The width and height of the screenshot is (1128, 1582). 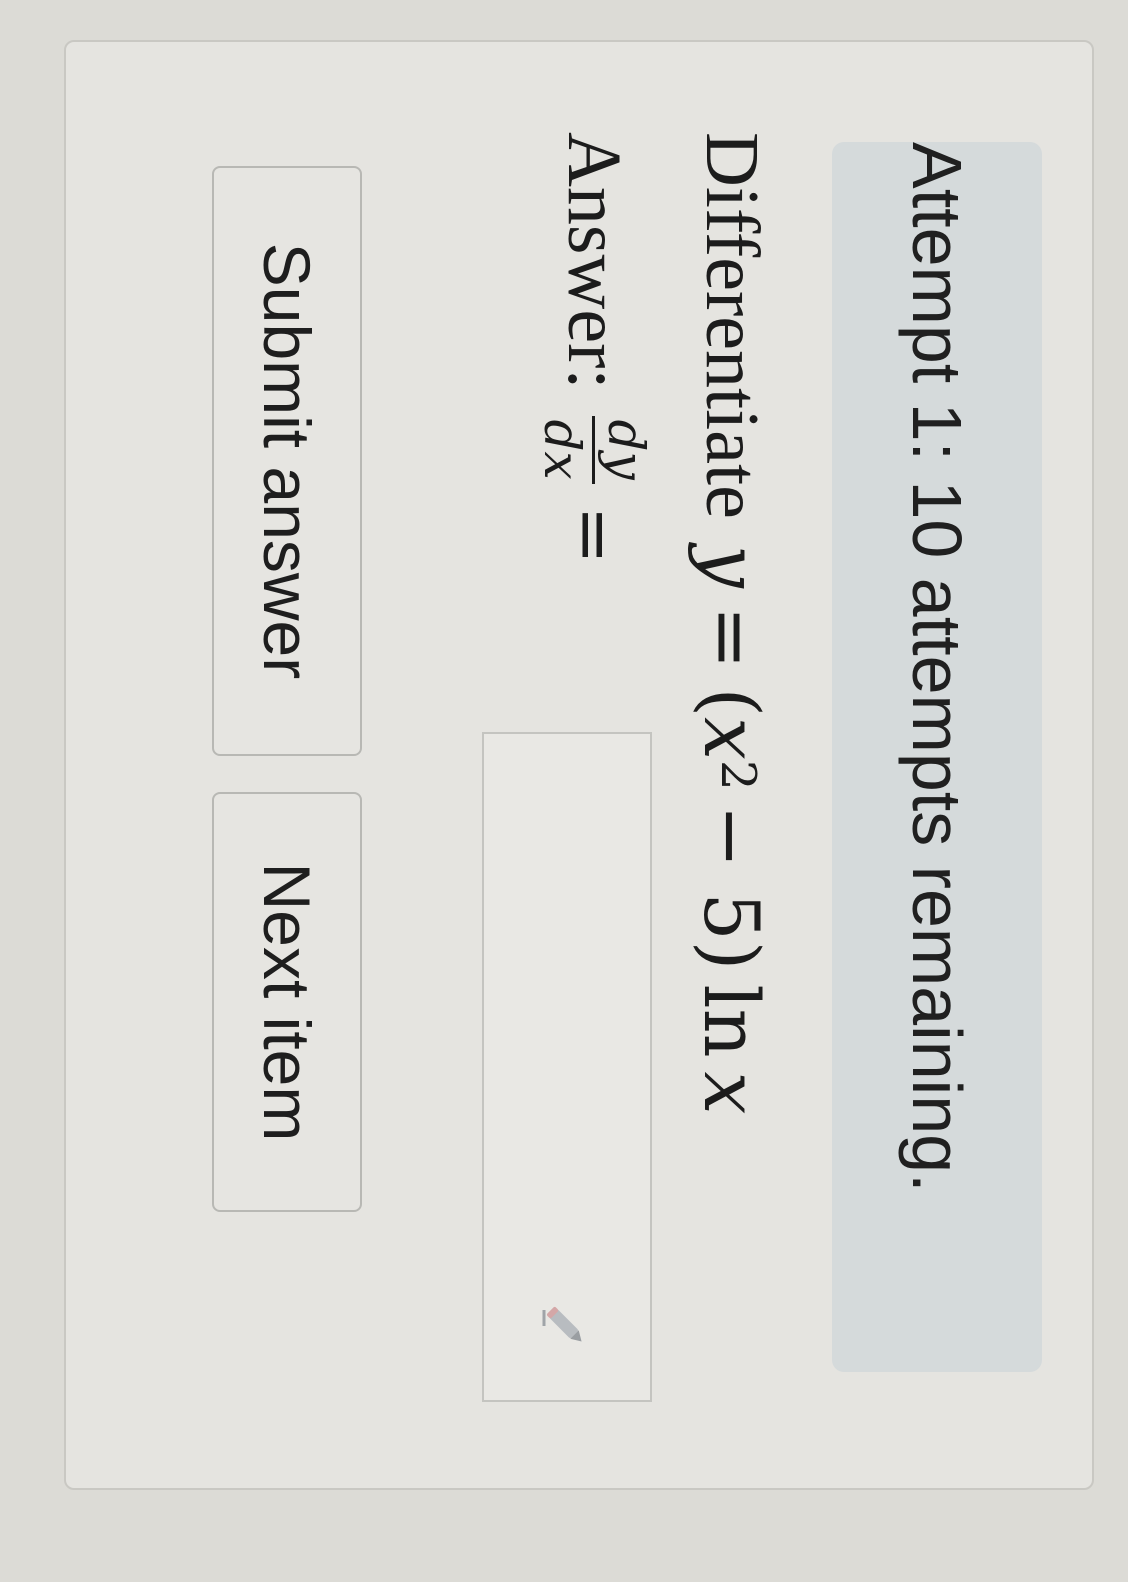 What do you see at coordinates (732, 637) in the screenshot?
I see `question-equals: =` at bounding box center [732, 637].